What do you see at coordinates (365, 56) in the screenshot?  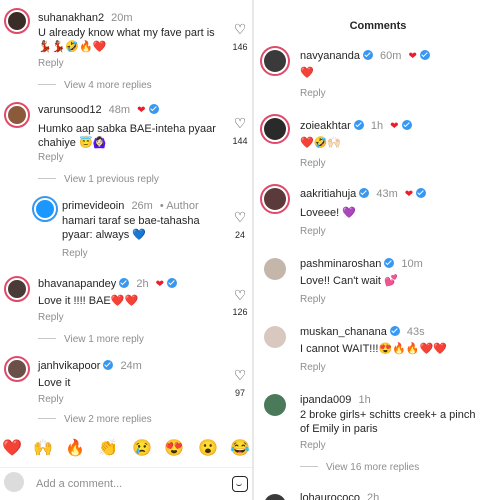 I see `comment-header: navyananda 60m ❤` at bounding box center [365, 56].